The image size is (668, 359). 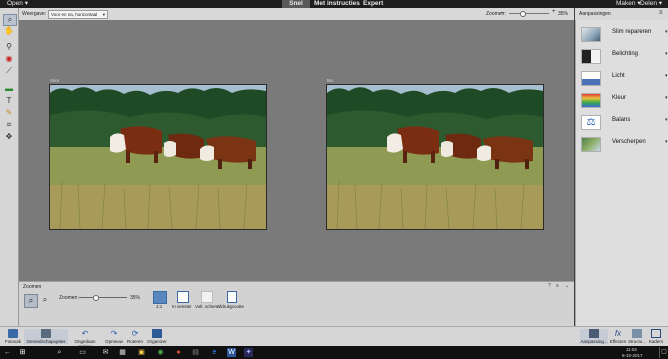 What do you see at coordinates (591, 144) in the screenshot?
I see `sharpen-icon` at bounding box center [591, 144].